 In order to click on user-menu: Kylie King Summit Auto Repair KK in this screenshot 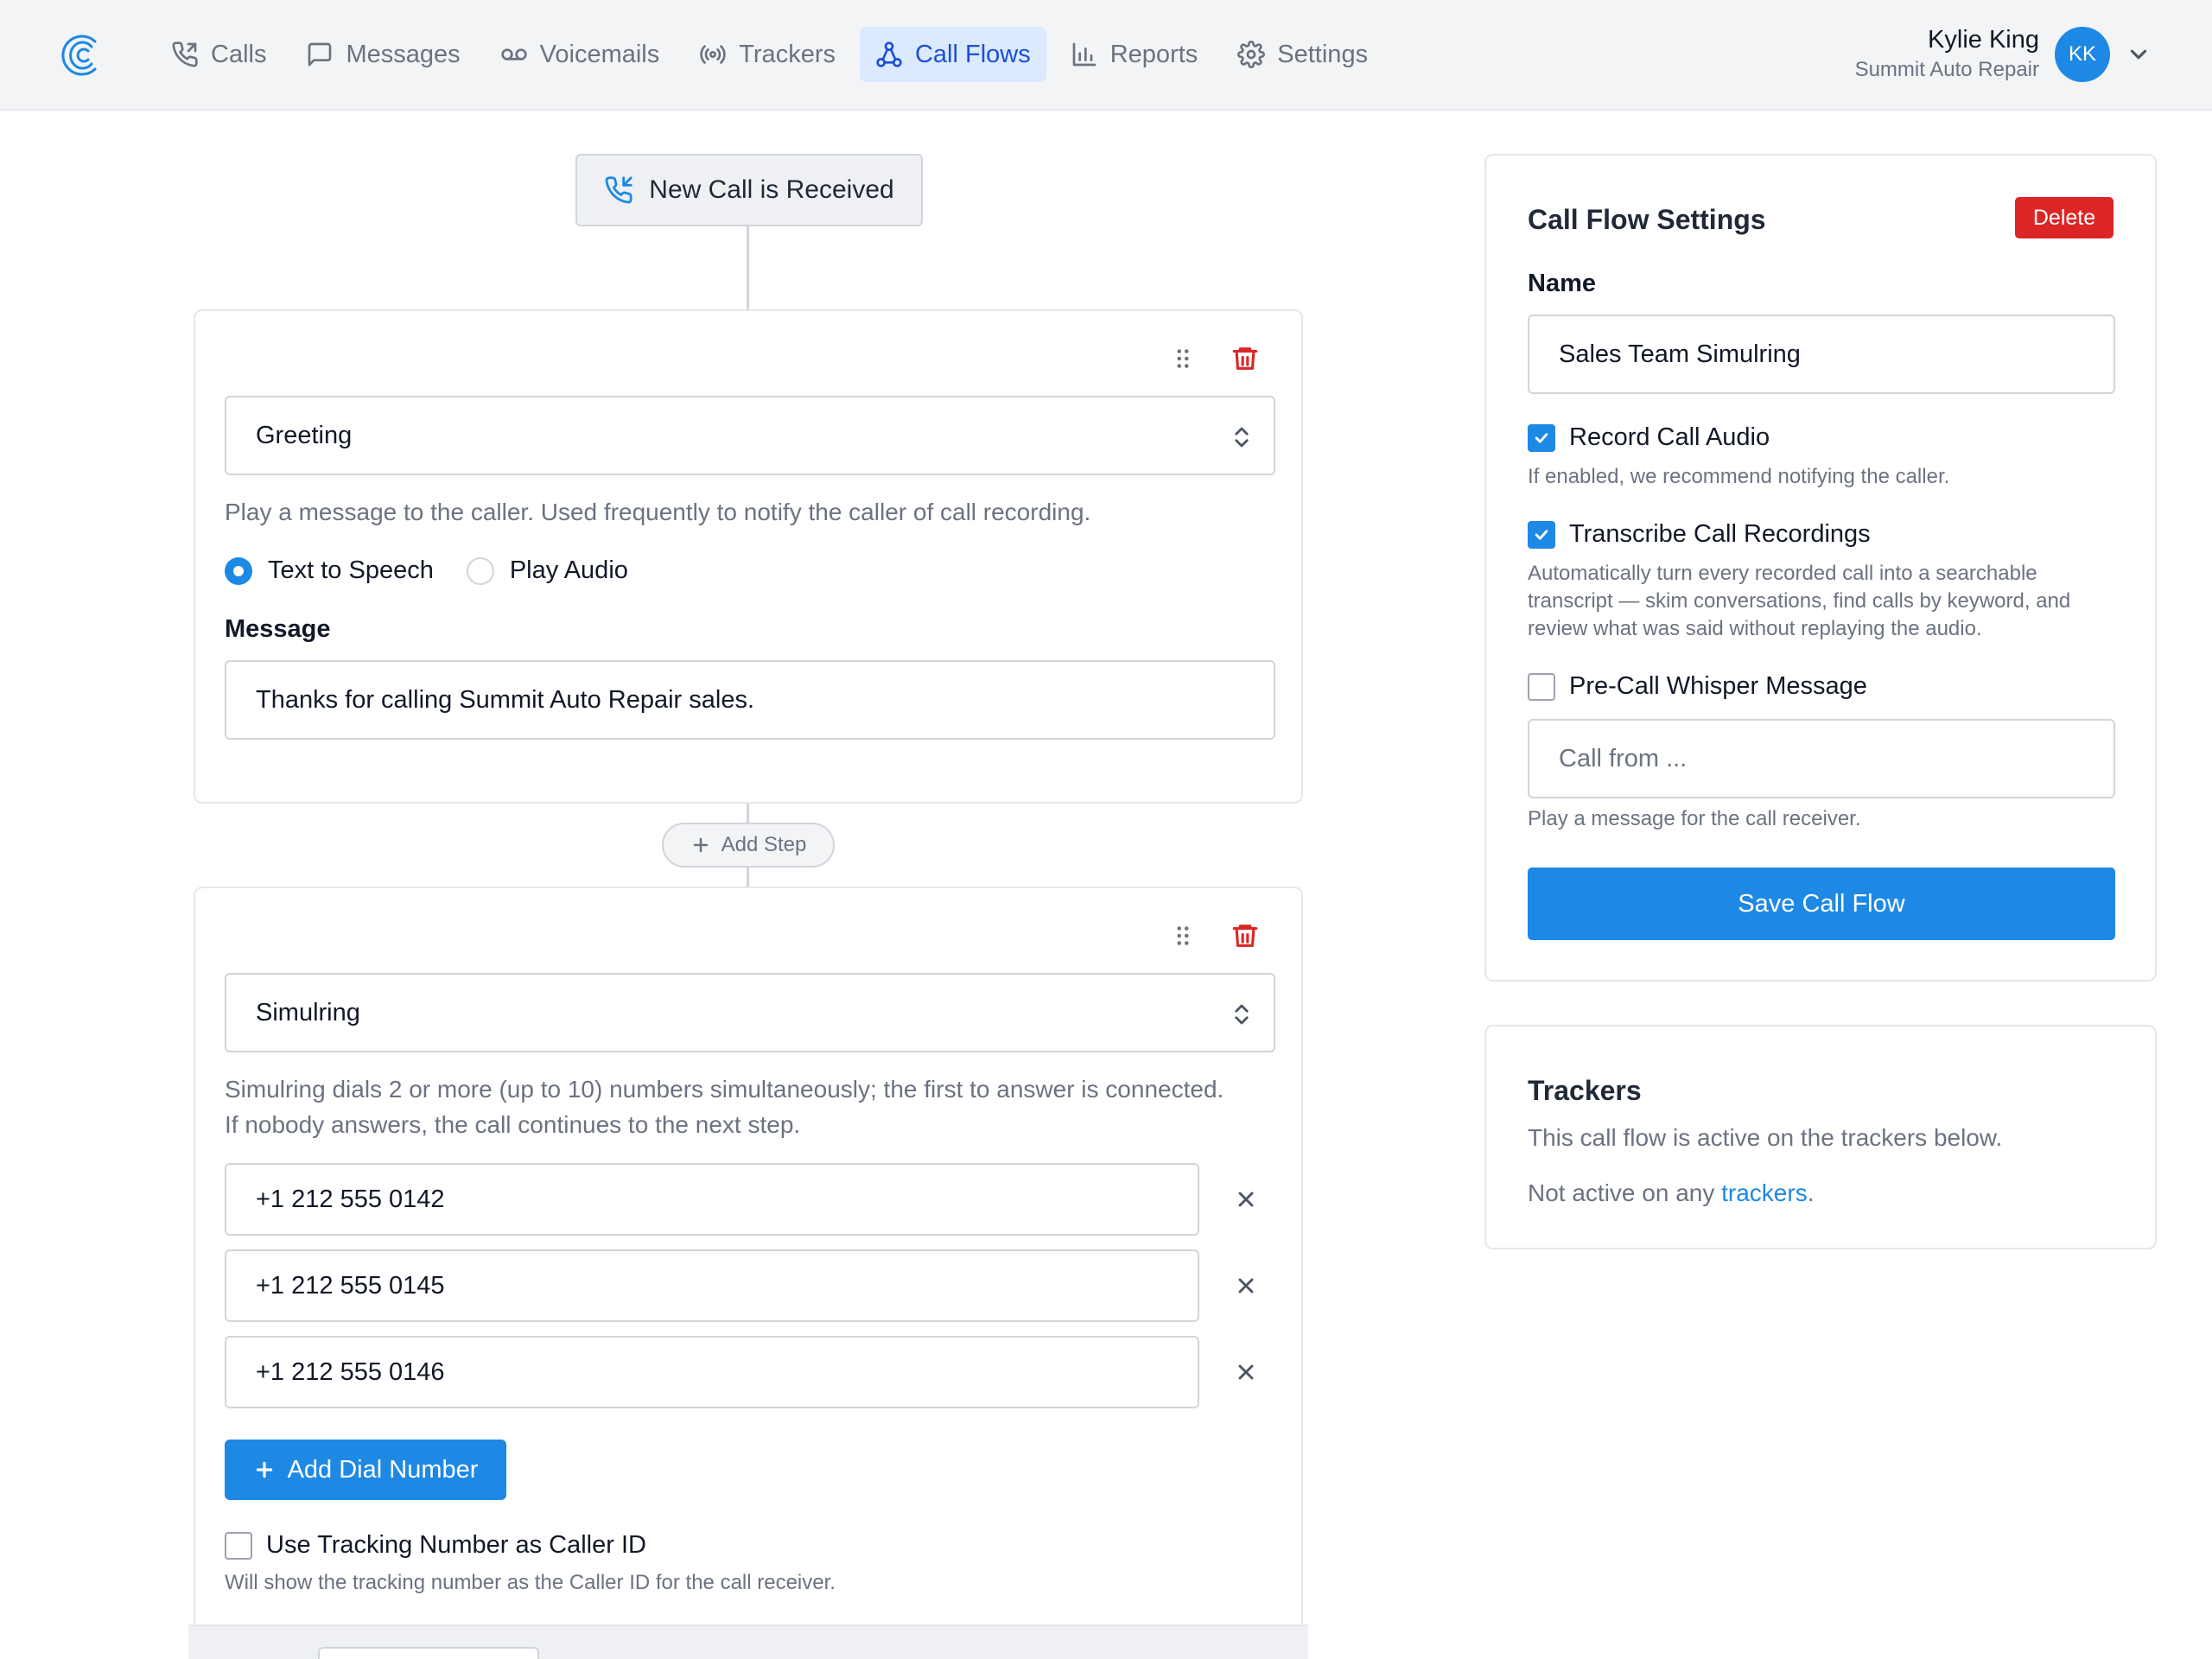, I will do `click(2003, 54)`.